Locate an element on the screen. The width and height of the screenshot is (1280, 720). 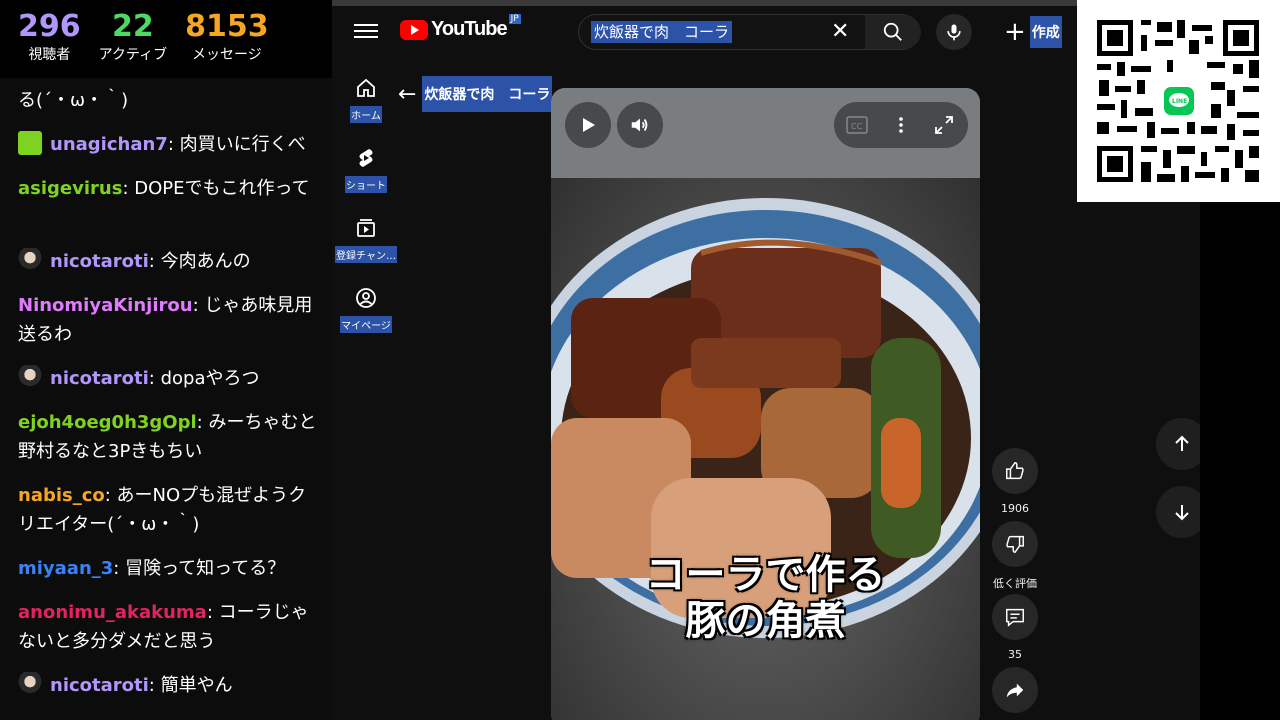
back-navigation: ← 炊飯器で肉 コーラ is located at coordinates (475, 94).